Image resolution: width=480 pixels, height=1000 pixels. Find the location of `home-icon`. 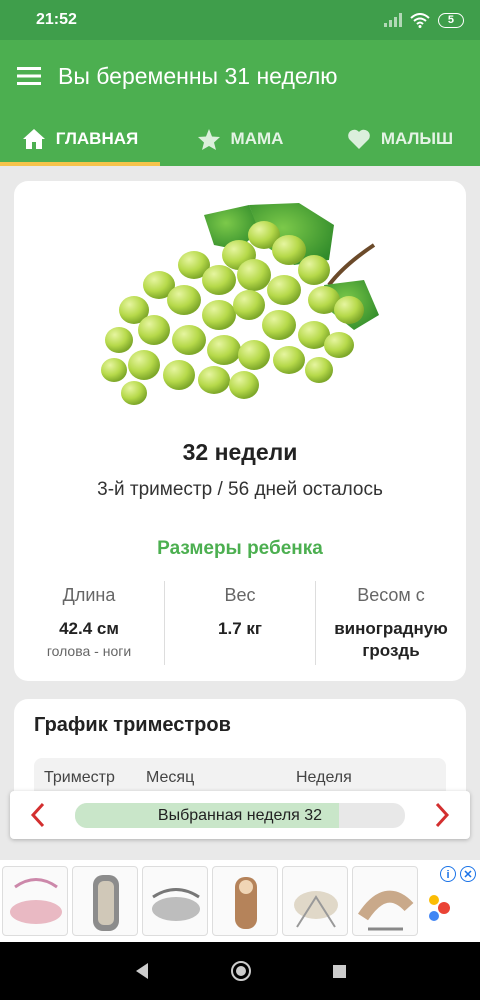

home-icon is located at coordinates (33, 139).